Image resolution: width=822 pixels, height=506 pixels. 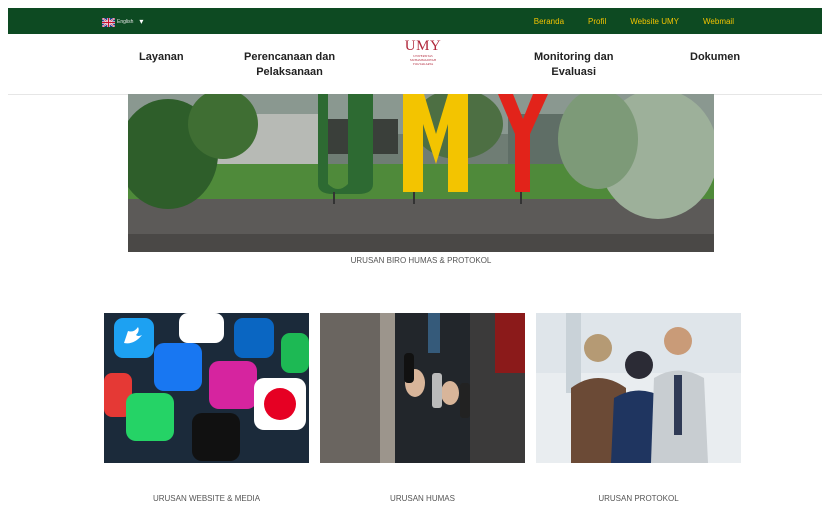 What do you see at coordinates (423, 46) in the screenshot?
I see `logo-title: UMY` at bounding box center [423, 46].